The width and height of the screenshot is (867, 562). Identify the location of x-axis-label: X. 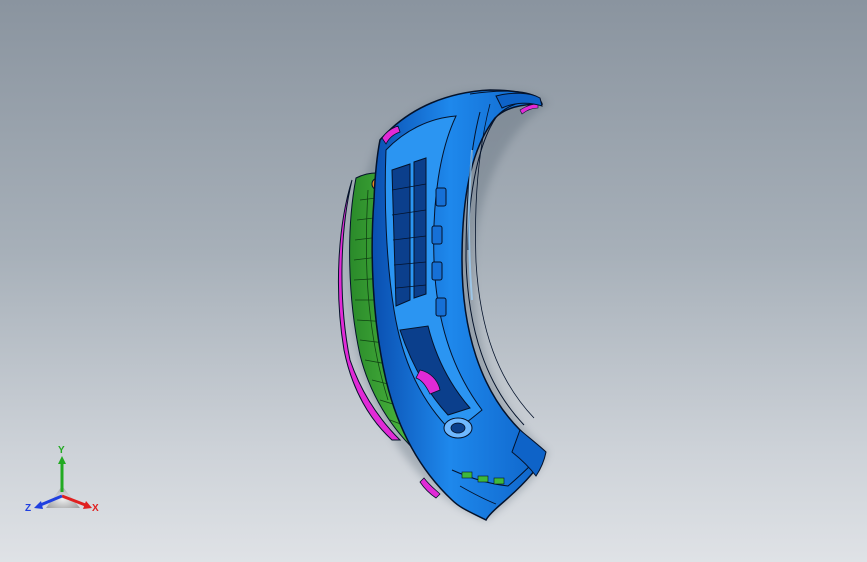
(95, 508).